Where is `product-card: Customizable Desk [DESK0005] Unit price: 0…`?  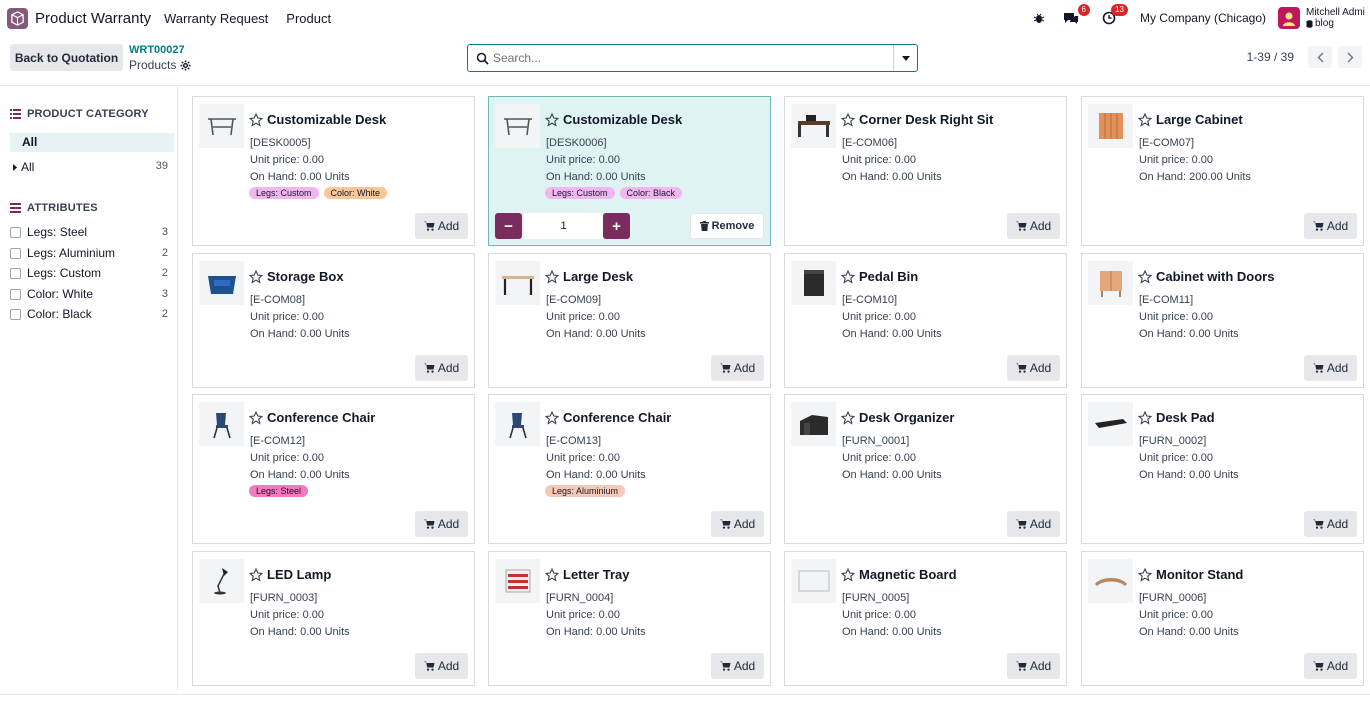
product-card: Customizable Desk [DESK0005] Unit price: 0… is located at coordinates (333, 171).